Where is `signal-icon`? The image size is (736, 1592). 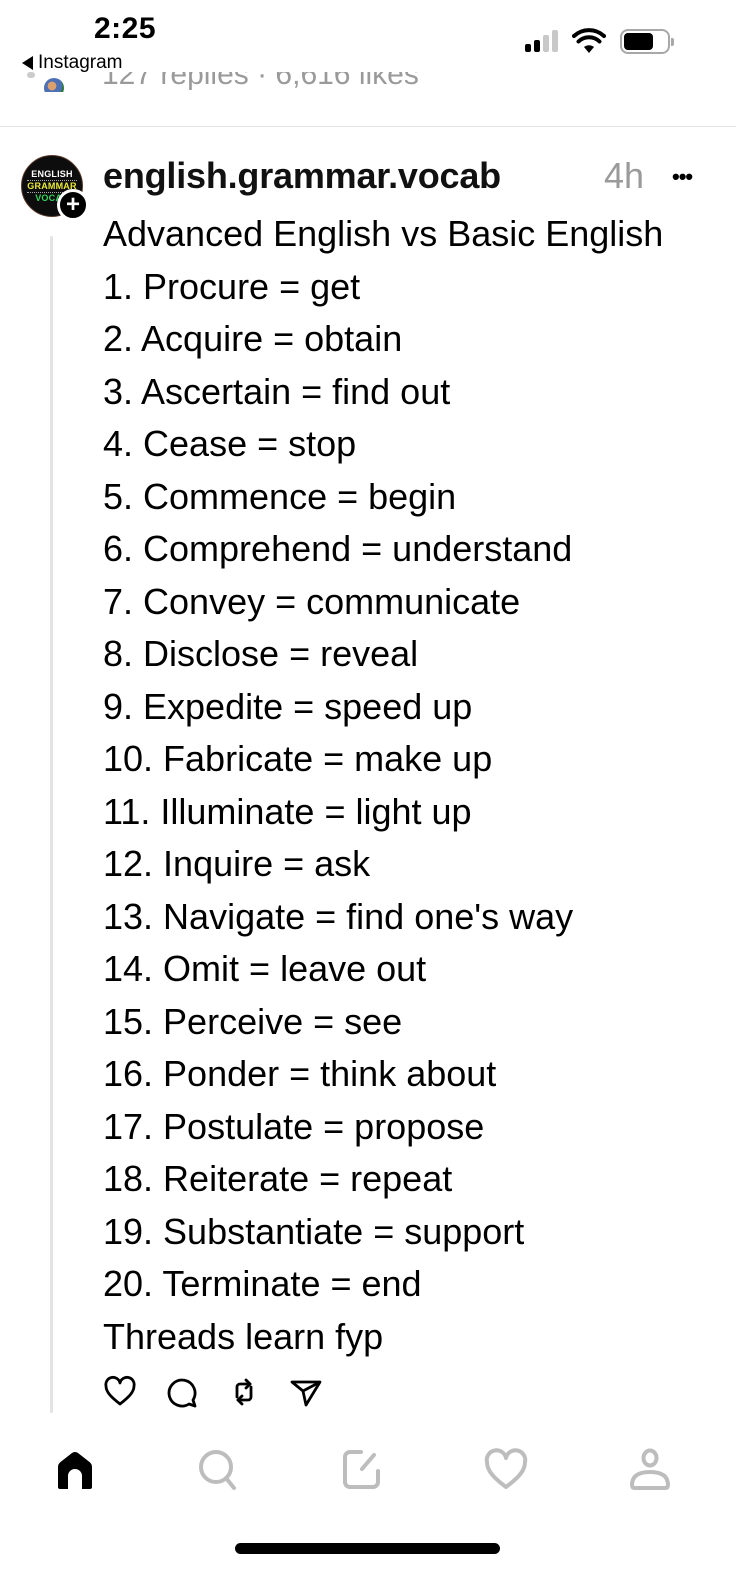 signal-icon is located at coordinates (541, 41).